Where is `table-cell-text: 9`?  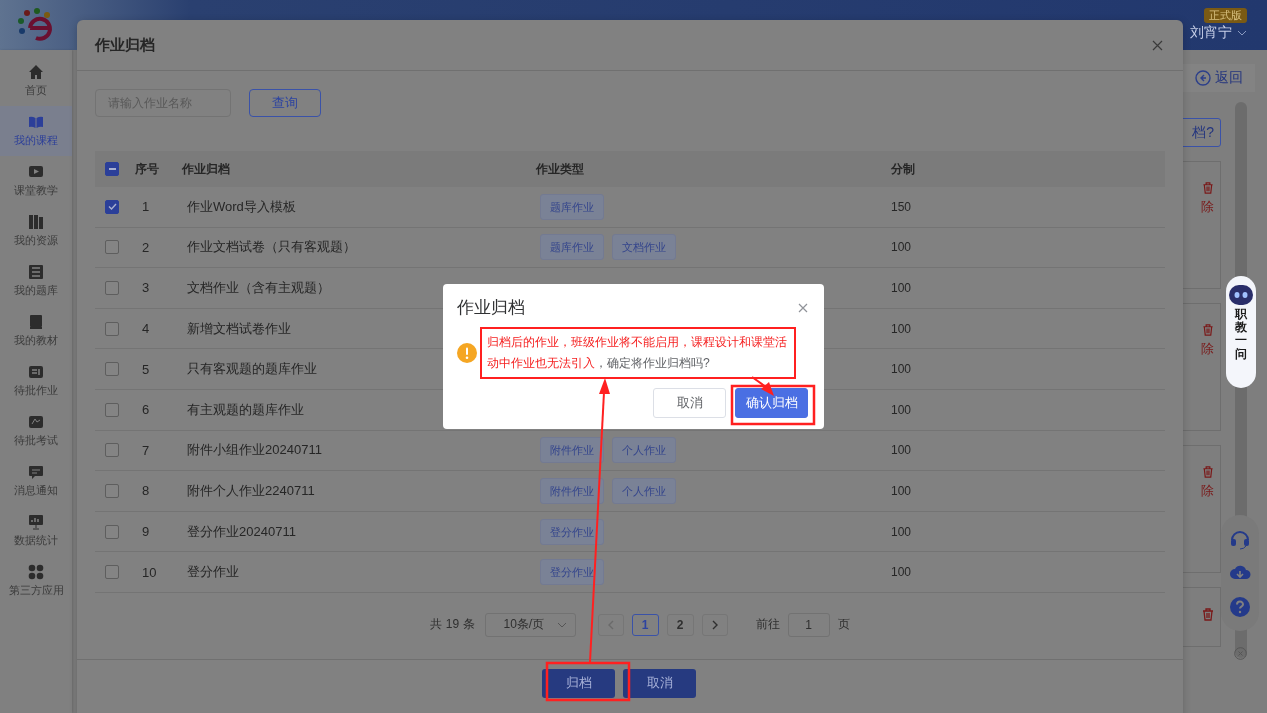 table-cell-text: 9 is located at coordinates (145, 532).